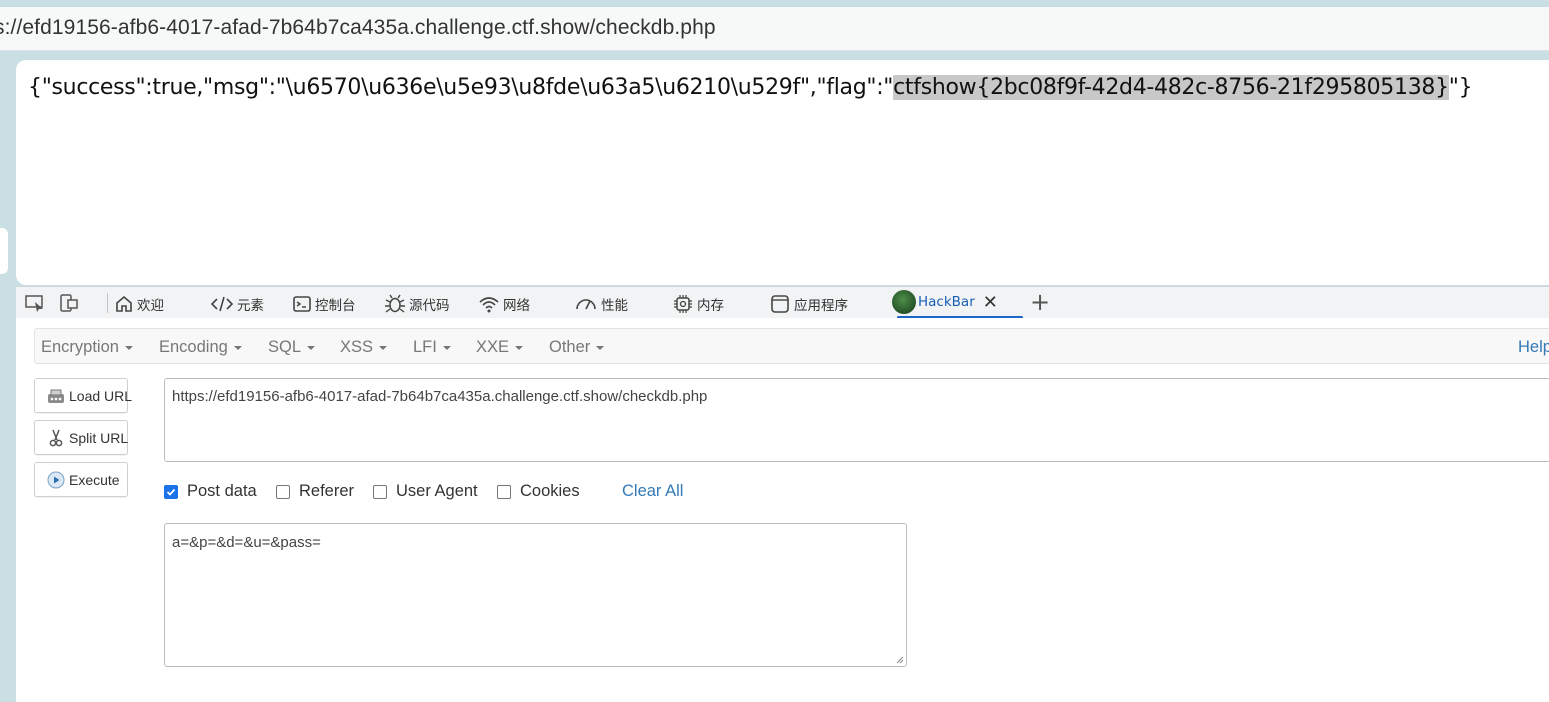  I want to click on option-label: Referer, so click(327, 491).